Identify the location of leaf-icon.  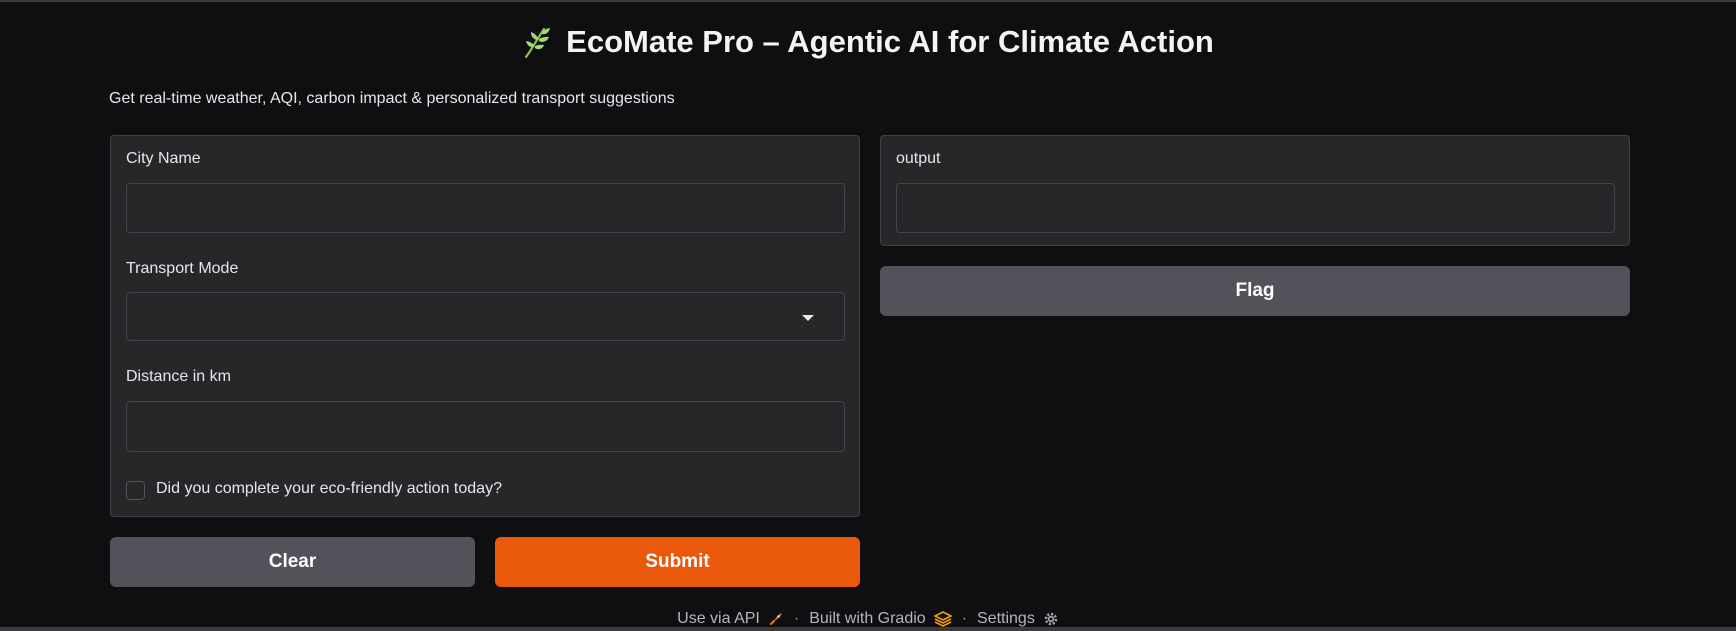
(538, 43).